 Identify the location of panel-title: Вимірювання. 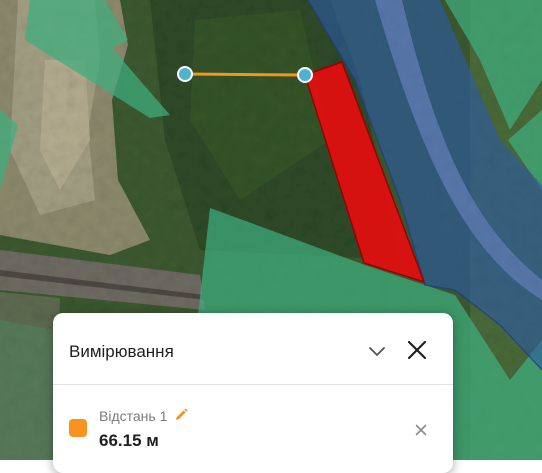
(121, 351).